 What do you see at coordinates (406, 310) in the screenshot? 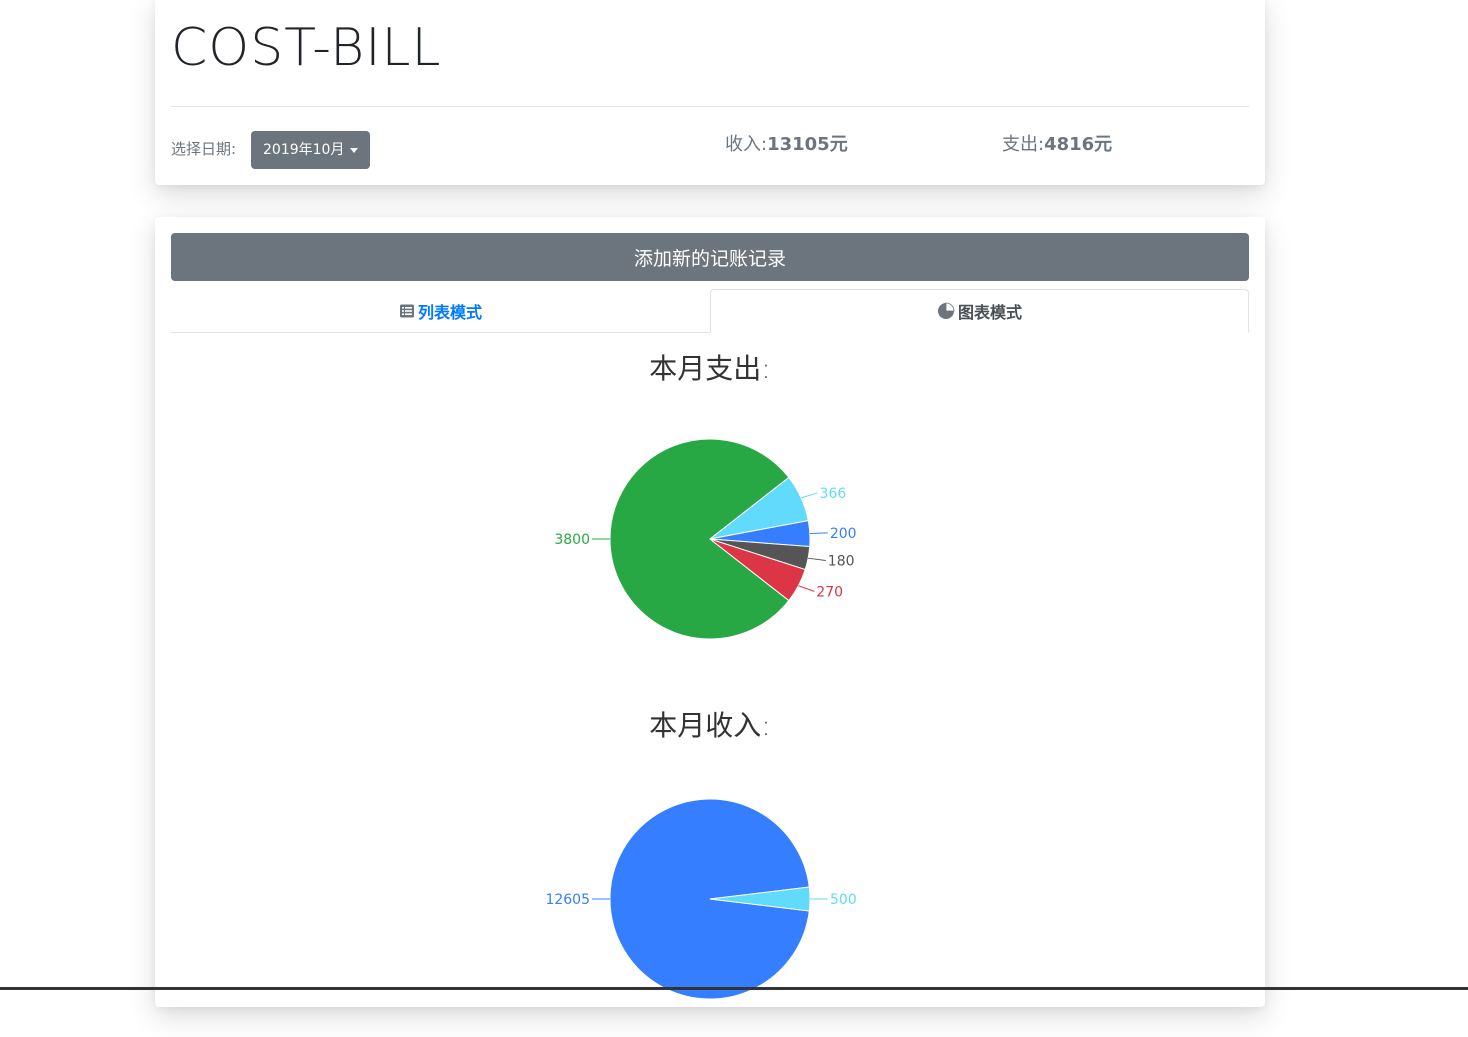
I see `list-icon` at bounding box center [406, 310].